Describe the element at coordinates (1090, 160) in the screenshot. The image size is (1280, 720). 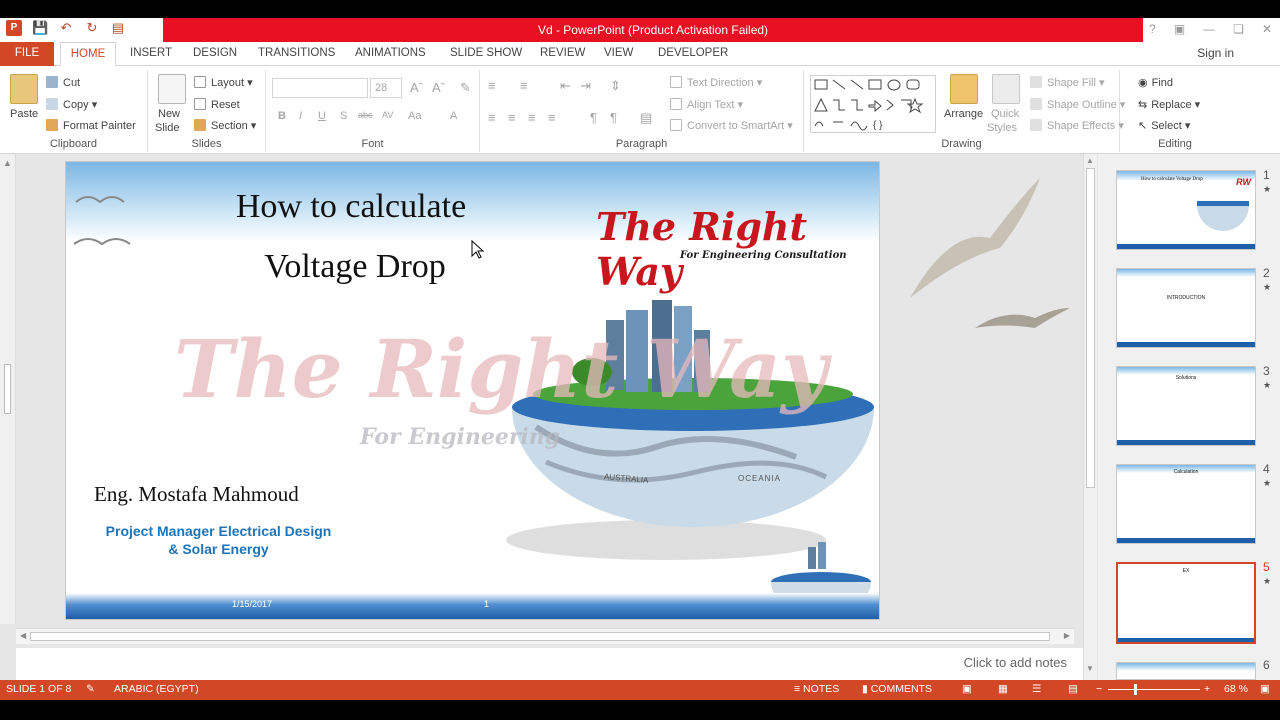
I see `vscroll-up-icon: ▲` at that location.